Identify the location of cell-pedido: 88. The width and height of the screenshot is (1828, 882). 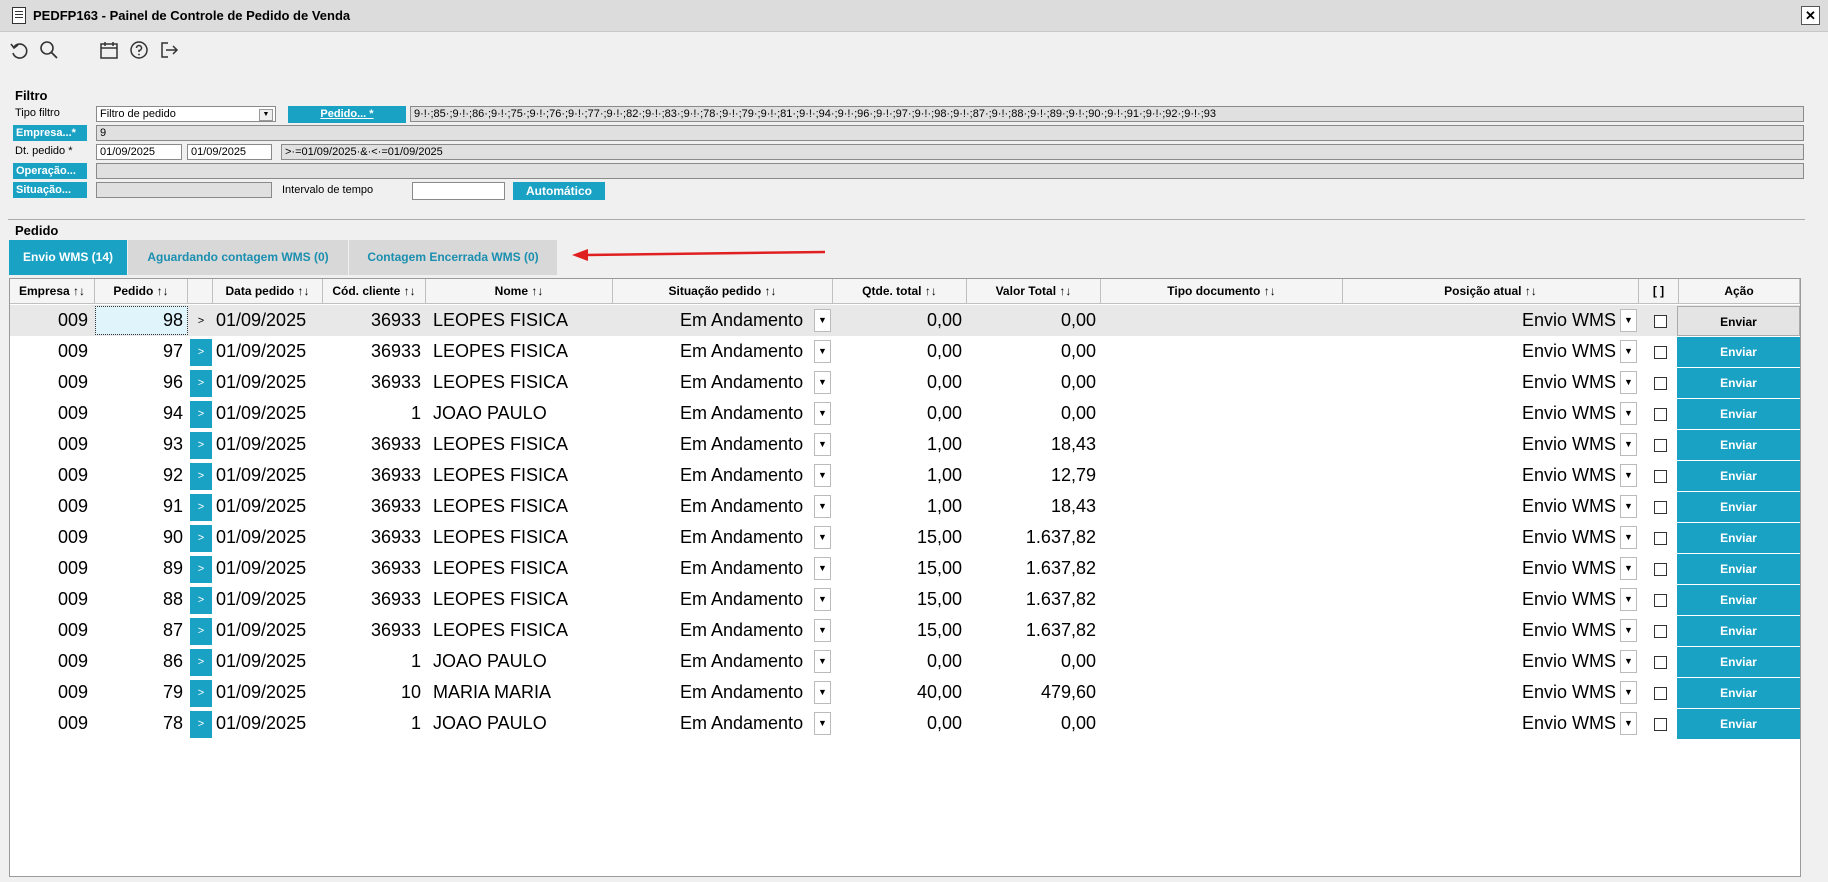
(139, 599).